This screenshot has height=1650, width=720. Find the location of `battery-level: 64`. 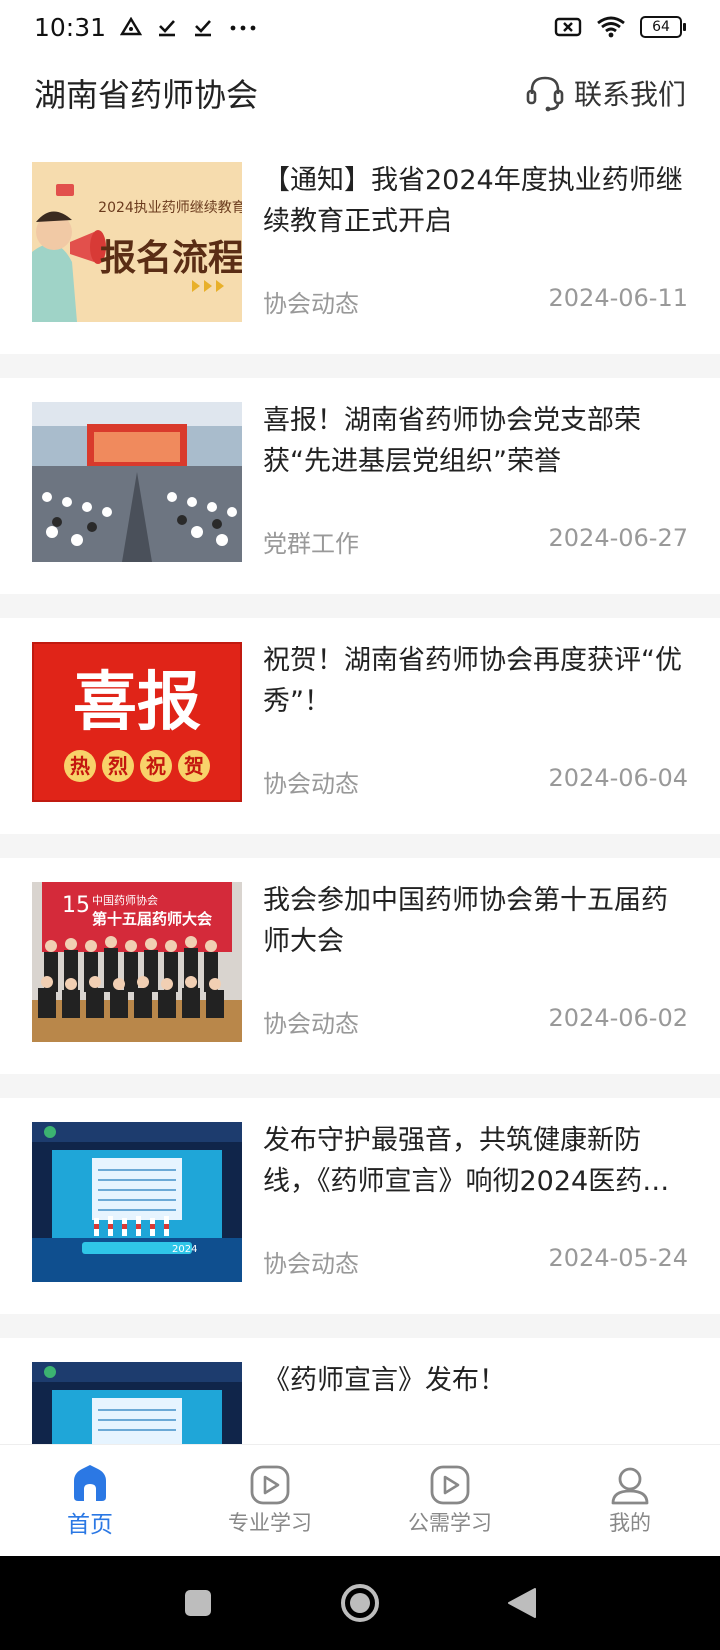

battery-level: 64 is located at coordinates (661, 27).